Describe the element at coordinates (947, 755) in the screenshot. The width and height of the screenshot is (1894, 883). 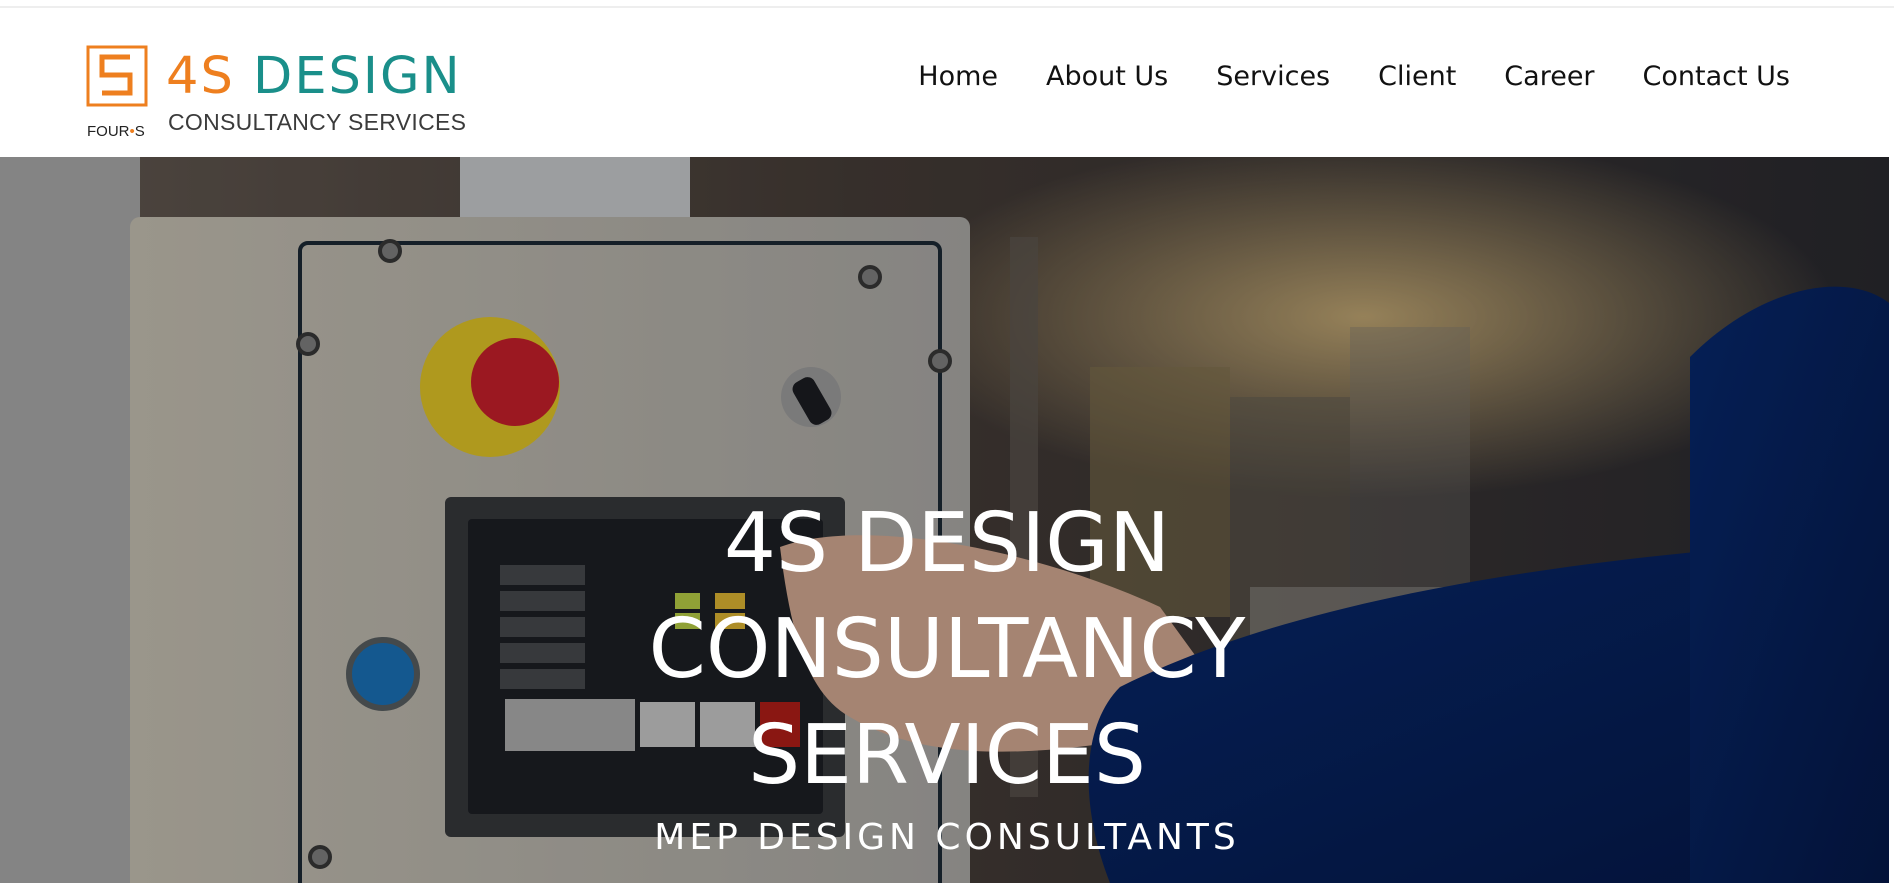
I see `hero-title-line-3: SERVICES` at that location.